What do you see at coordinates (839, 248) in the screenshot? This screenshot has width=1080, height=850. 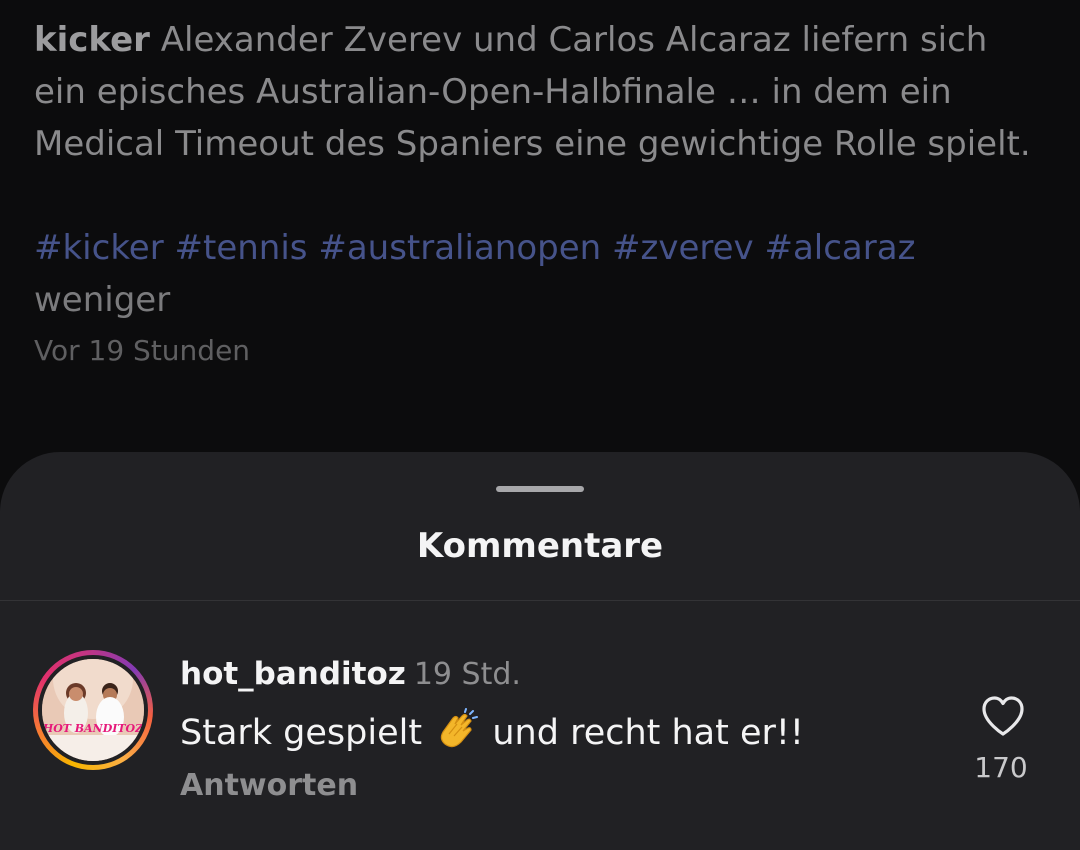 I see `hashtag-alcaraz: #alcaraz` at bounding box center [839, 248].